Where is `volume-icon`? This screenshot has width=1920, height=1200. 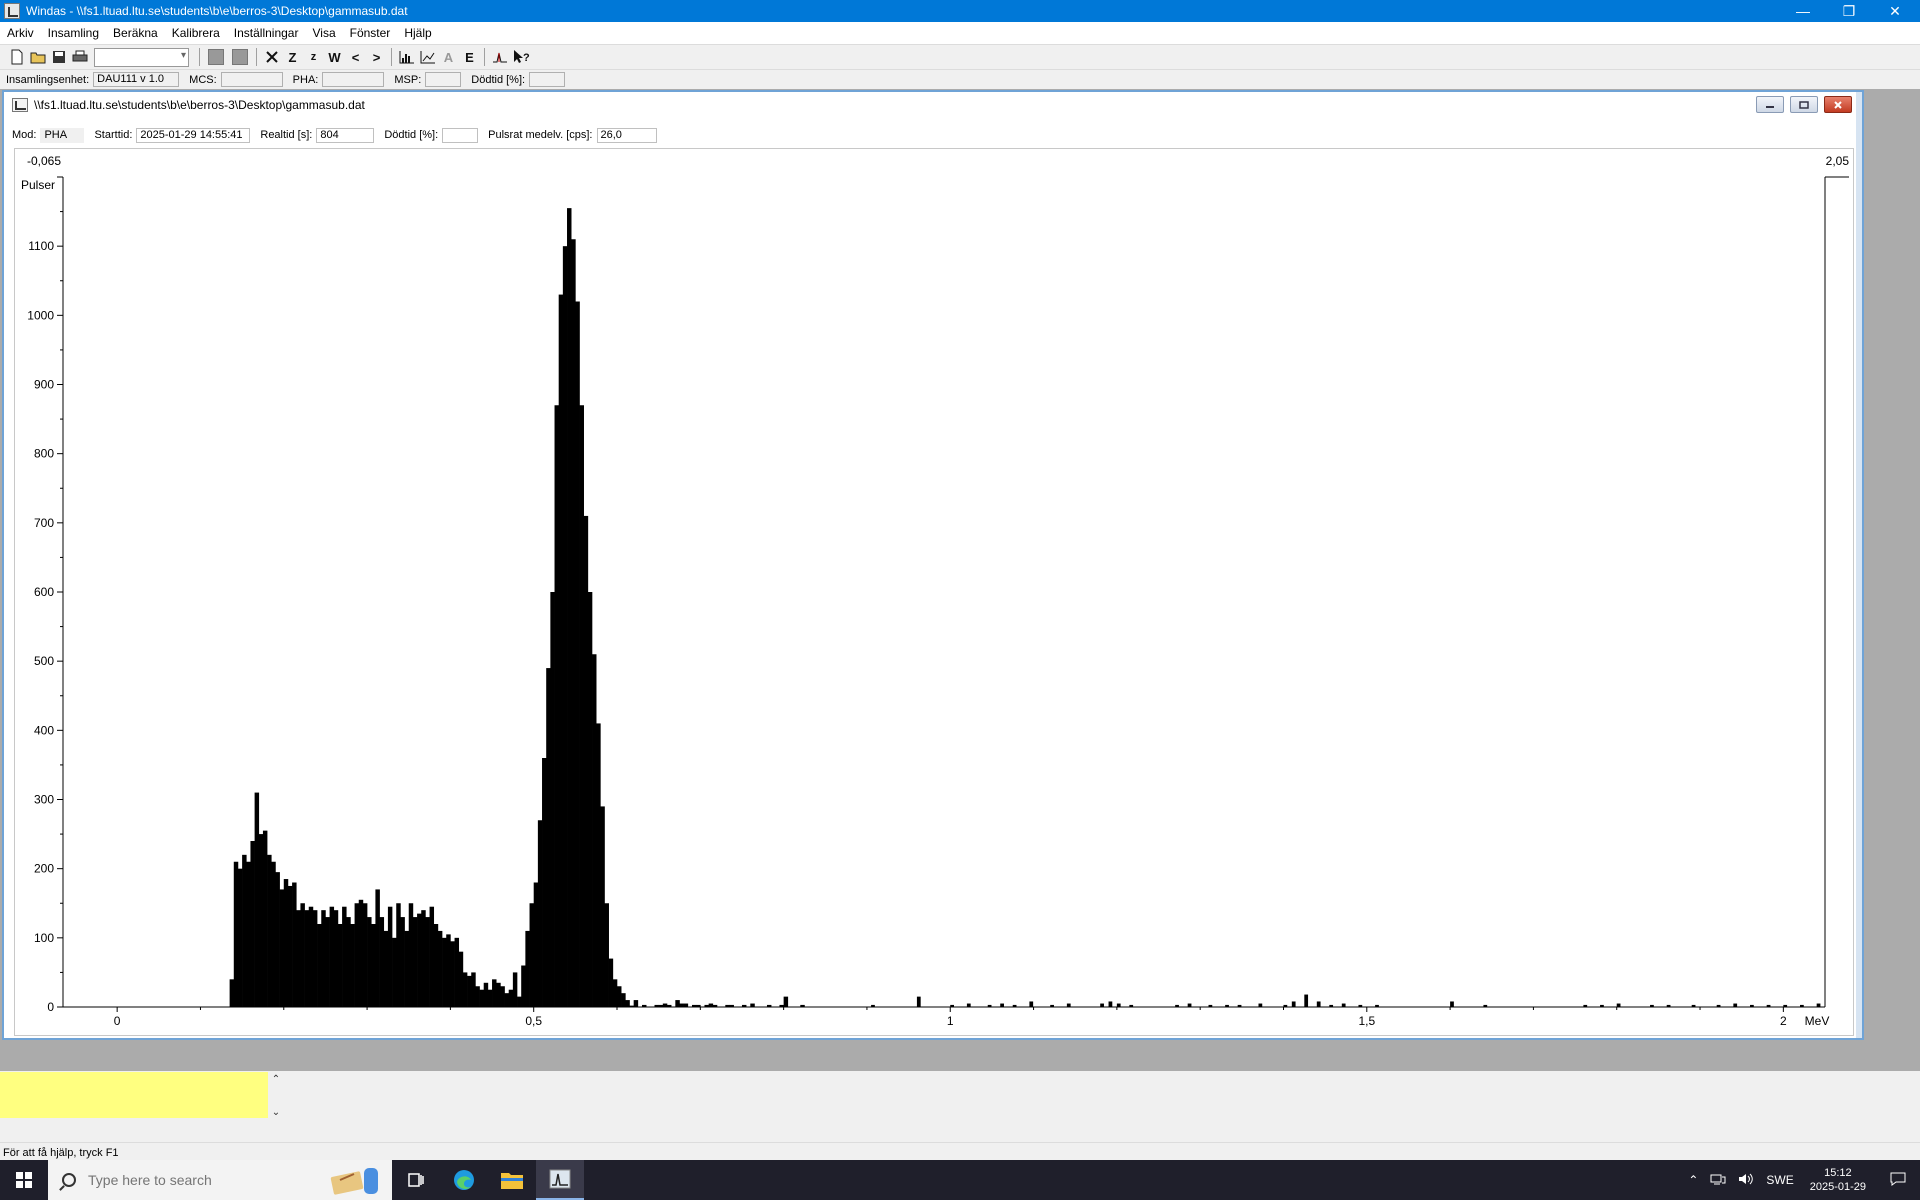
volume-icon is located at coordinates (1746, 1180).